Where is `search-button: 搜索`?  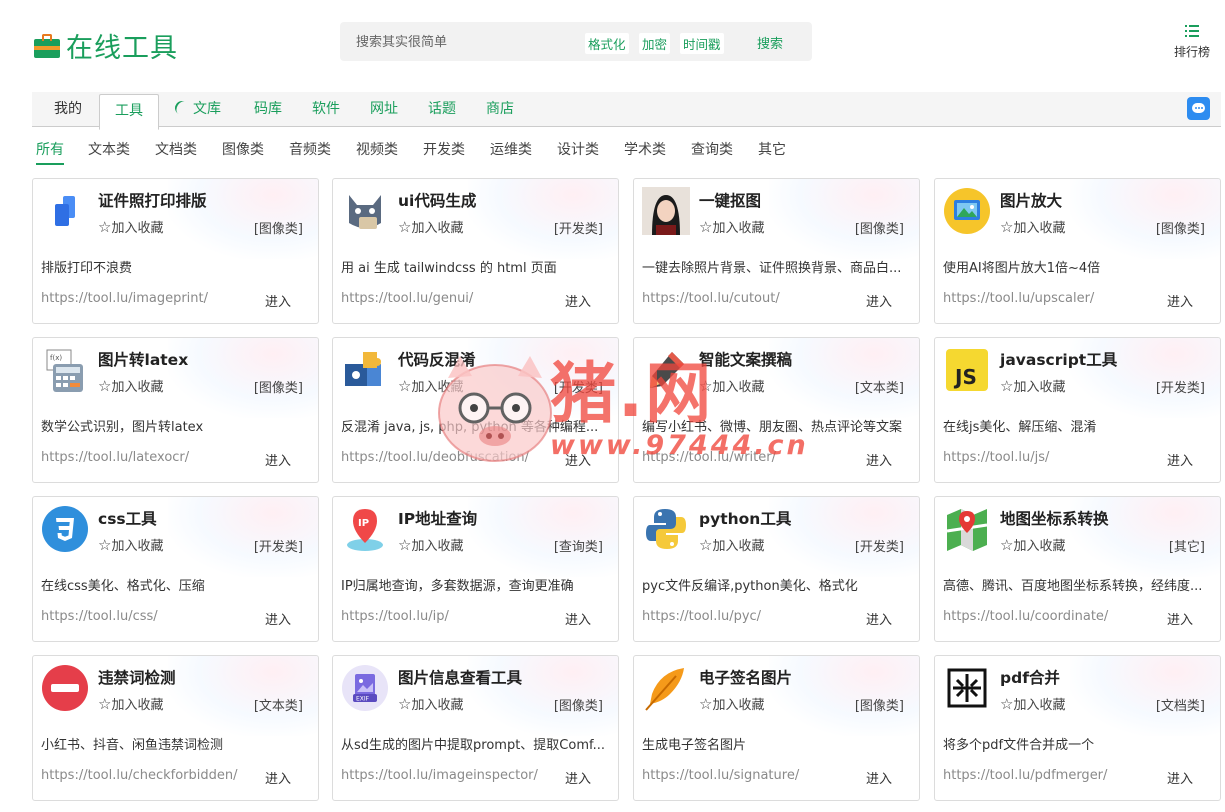 search-button: 搜索 is located at coordinates (770, 42).